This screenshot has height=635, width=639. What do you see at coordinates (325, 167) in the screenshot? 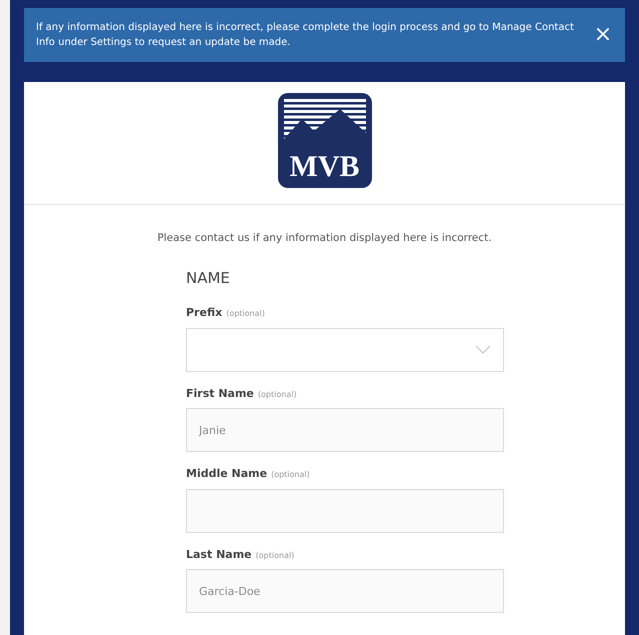
I see `logo-text: MVB` at bounding box center [325, 167].